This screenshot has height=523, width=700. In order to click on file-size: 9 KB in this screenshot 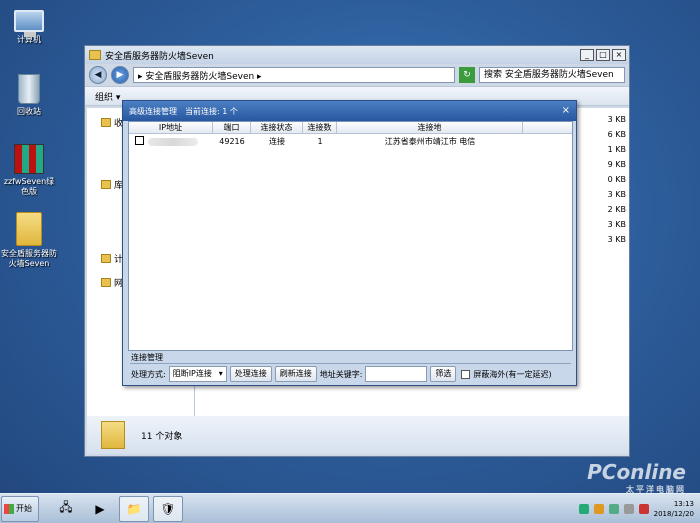, I will do `click(616, 164)`.